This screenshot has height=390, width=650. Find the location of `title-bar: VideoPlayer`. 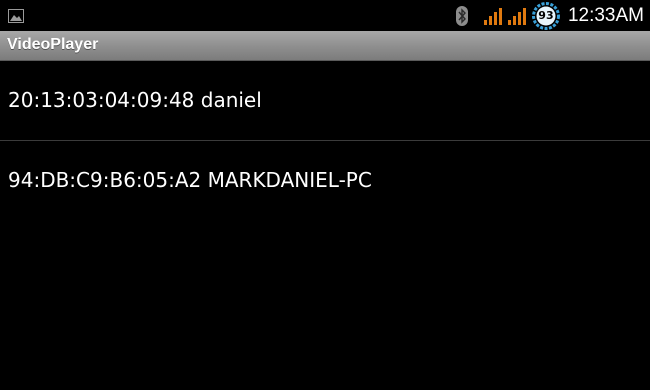

title-bar: VideoPlayer is located at coordinates (325, 46).